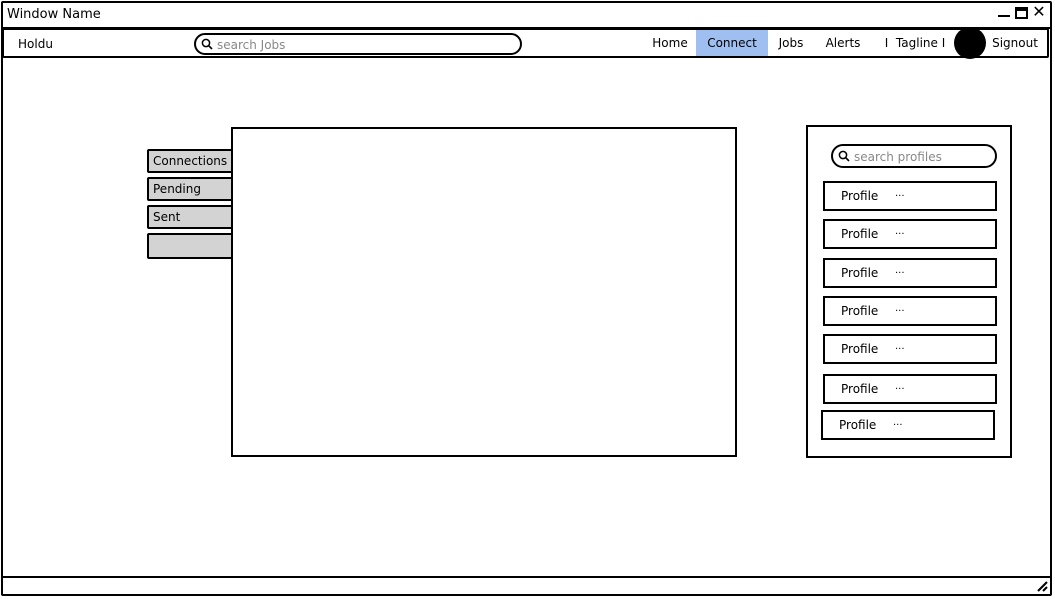 This screenshot has width=1055, height=599. Describe the element at coordinates (791, 43) in the screenshot. I see `nav-jobs: Jobs` at that location.